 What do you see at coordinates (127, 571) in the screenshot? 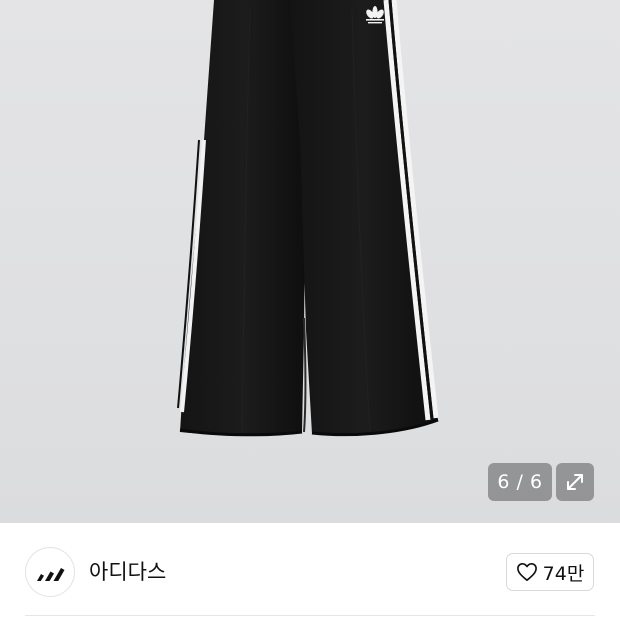
I see `seller-name: 아디다스` at bounding box center [127, 571].